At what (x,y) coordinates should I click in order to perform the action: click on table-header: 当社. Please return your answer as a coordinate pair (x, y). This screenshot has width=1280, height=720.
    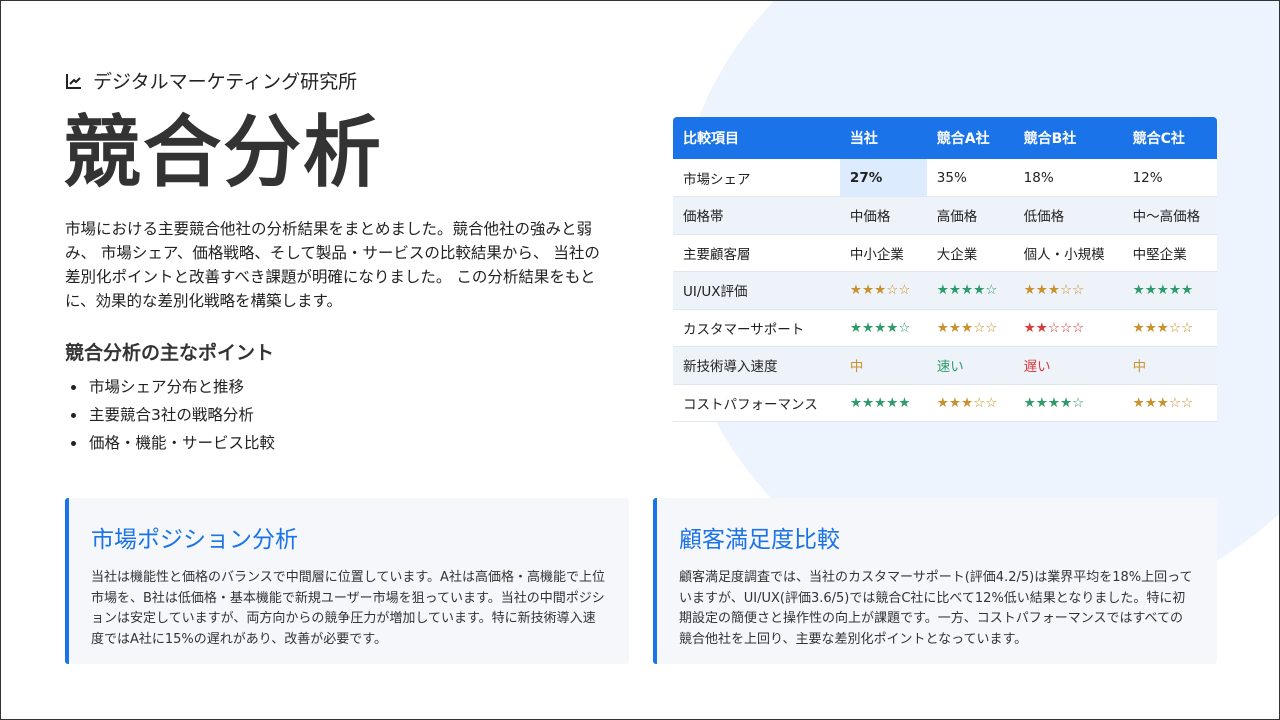
    Looking at the image, I should click on (883, 138).